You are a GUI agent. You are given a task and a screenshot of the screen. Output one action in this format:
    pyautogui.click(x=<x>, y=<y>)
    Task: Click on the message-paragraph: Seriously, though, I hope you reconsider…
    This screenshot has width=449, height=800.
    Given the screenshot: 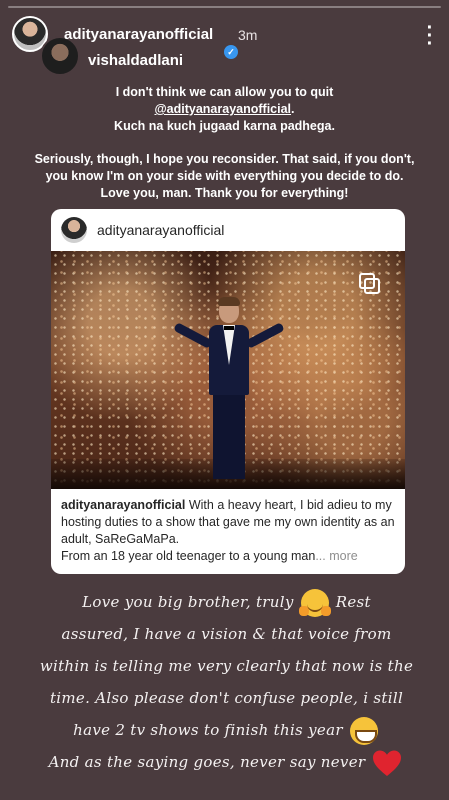 What is the action you would take?
    pyautogui.click(x=224, y=176)
    